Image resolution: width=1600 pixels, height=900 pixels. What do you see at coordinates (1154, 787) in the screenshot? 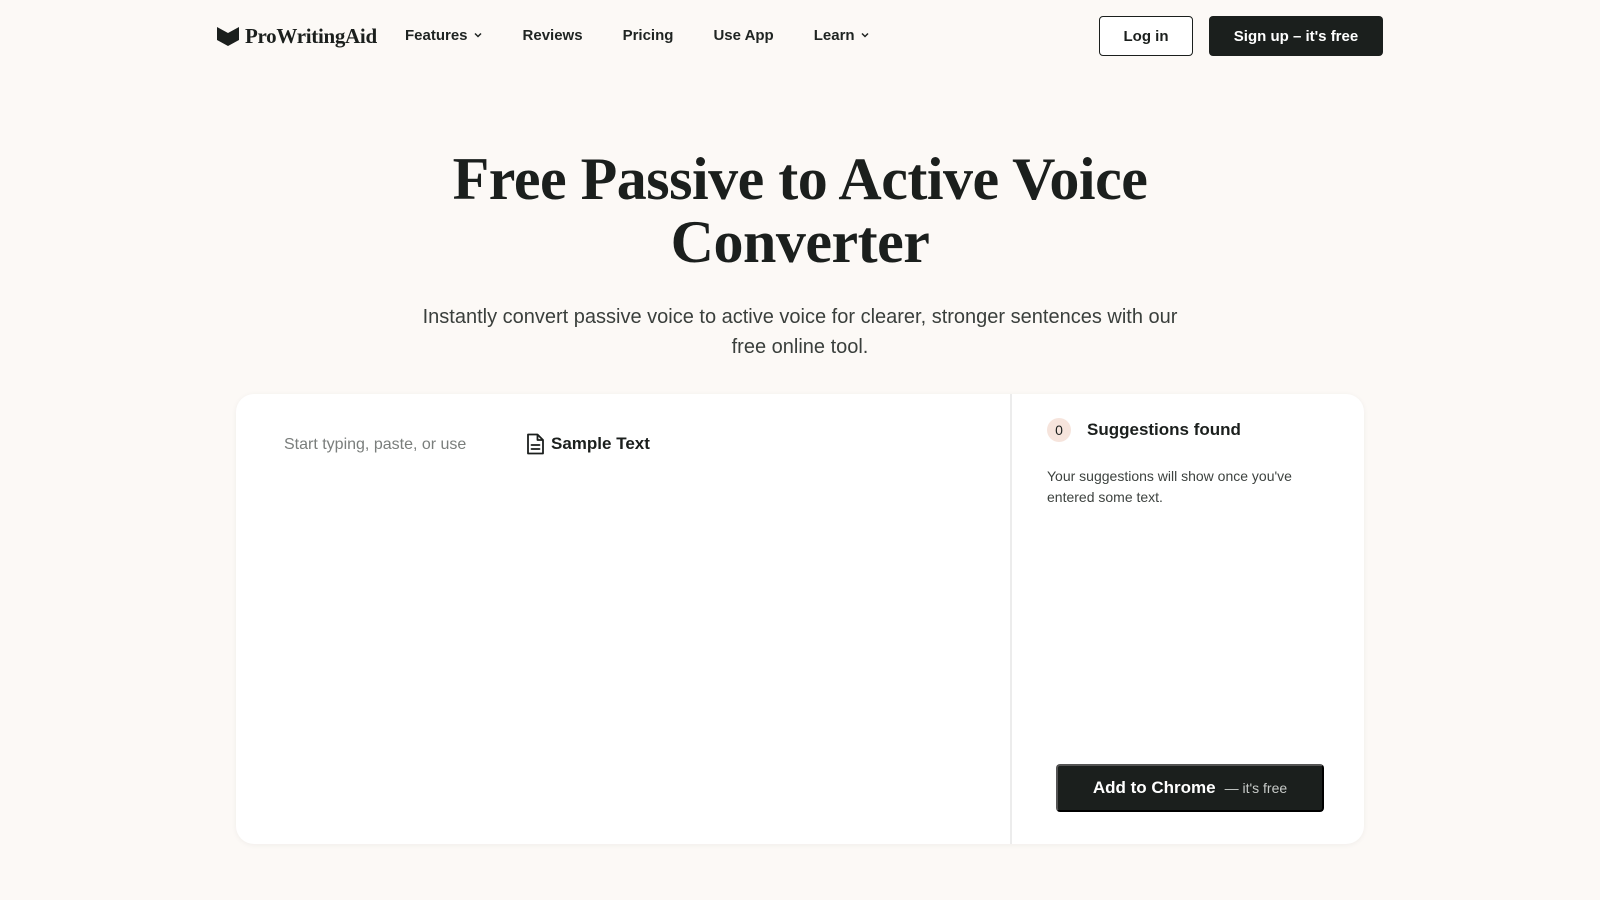
I see `add-to-chrome-label: Add to Chrome` at bounding box center [1154, 787].